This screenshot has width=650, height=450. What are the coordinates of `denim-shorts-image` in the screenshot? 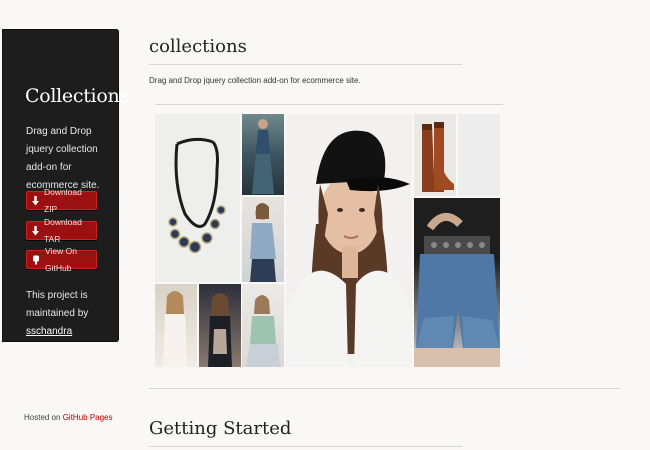 It's located at (457, 282).